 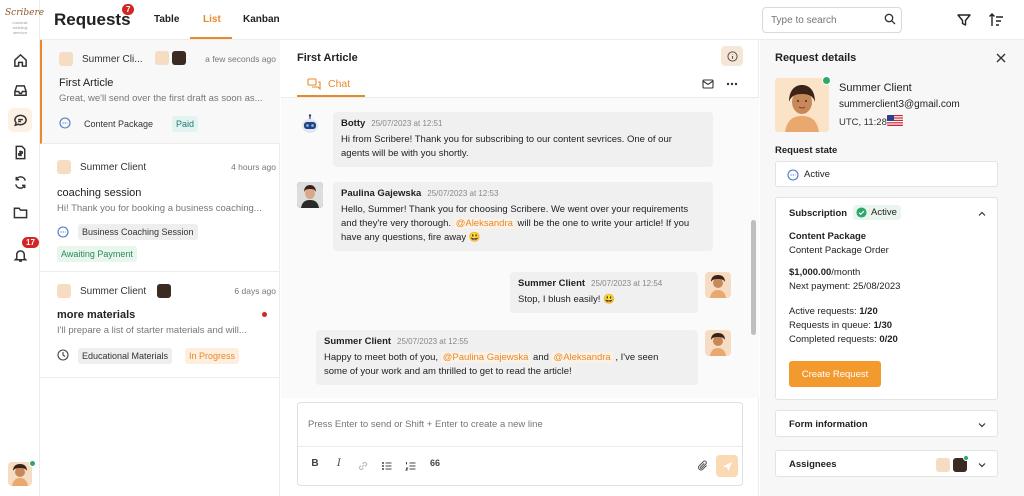 I want to click on refresh-icon, so click(x=20, y=182).